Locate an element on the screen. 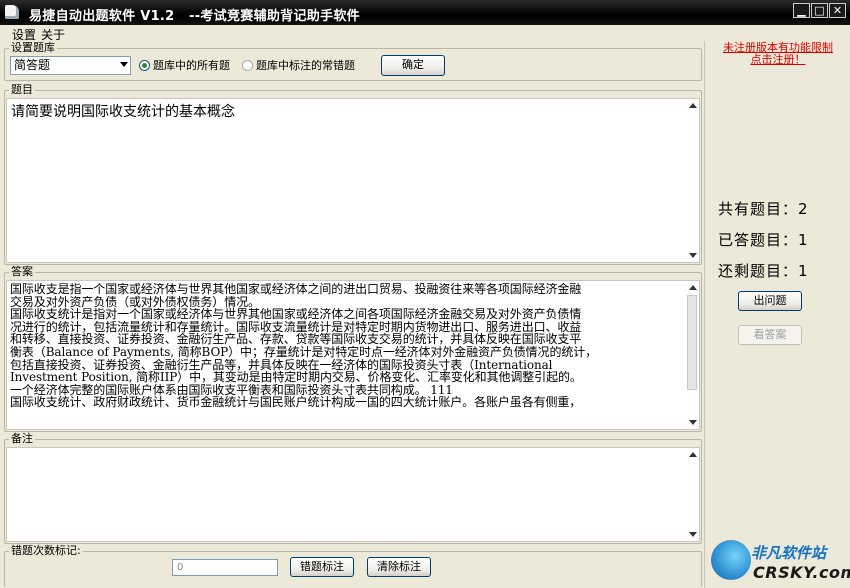  notes-scrollbar is located at coordinates (692, 494).